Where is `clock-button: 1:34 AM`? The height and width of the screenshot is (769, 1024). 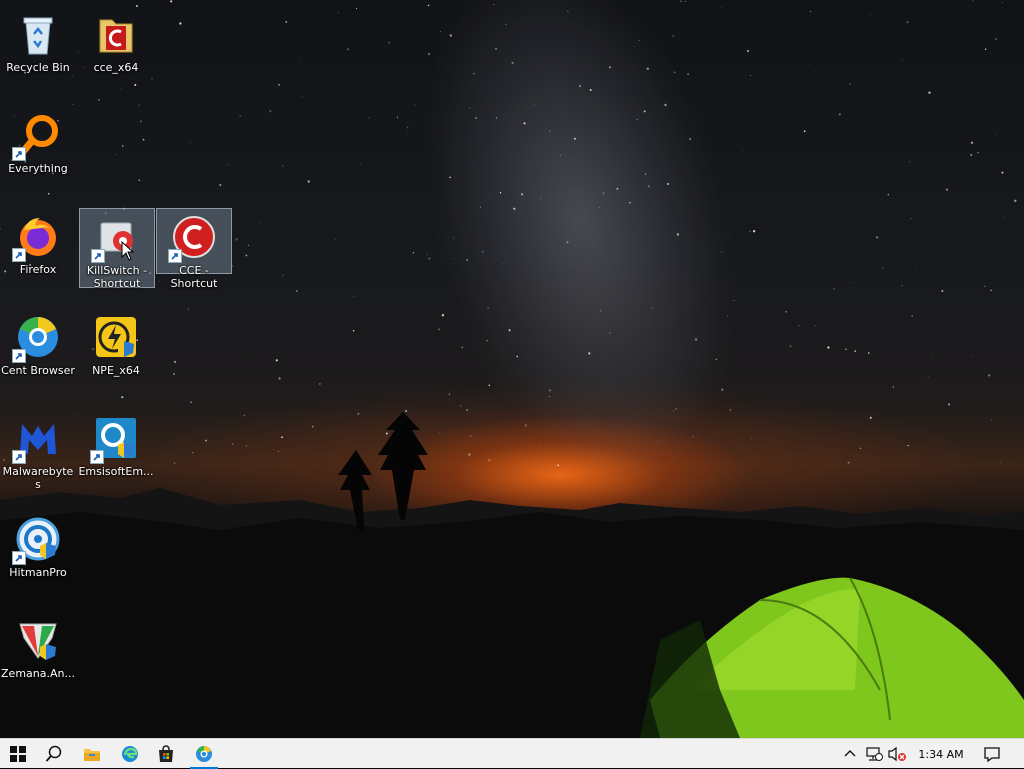 clock-button: 1:34 AM is located at coordinates (941, 754).